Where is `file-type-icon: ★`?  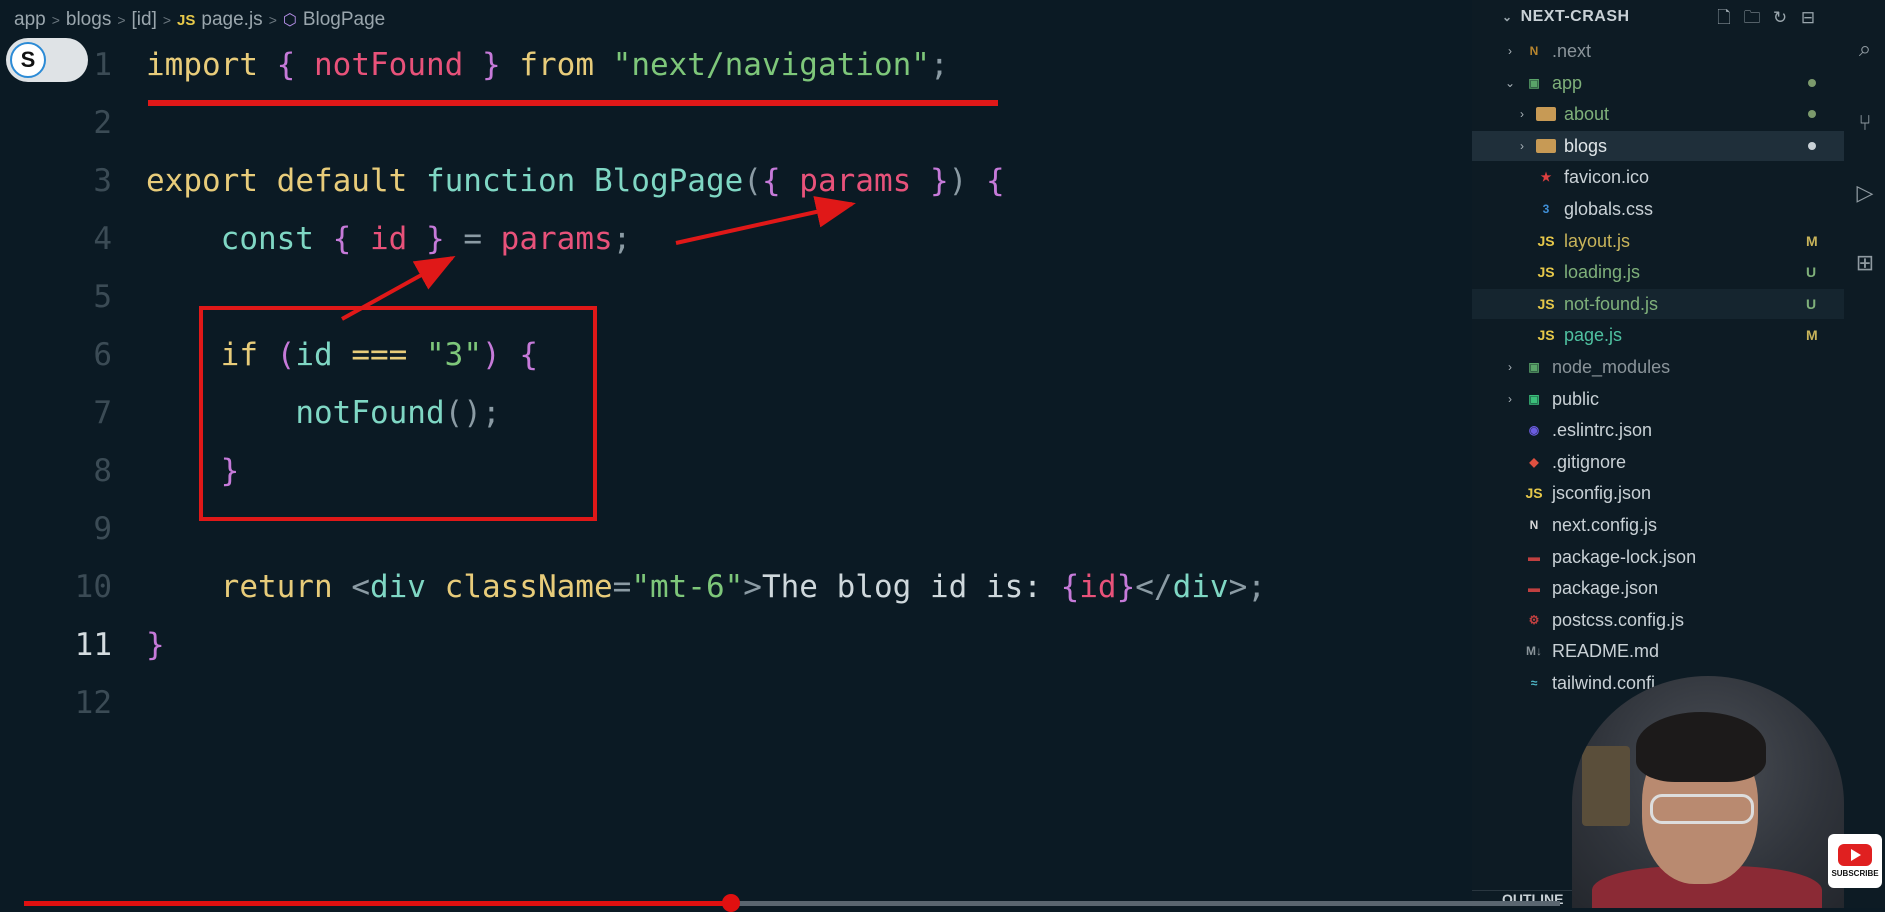
file-type-icon: ★ is located at coordinates (1546, 177).